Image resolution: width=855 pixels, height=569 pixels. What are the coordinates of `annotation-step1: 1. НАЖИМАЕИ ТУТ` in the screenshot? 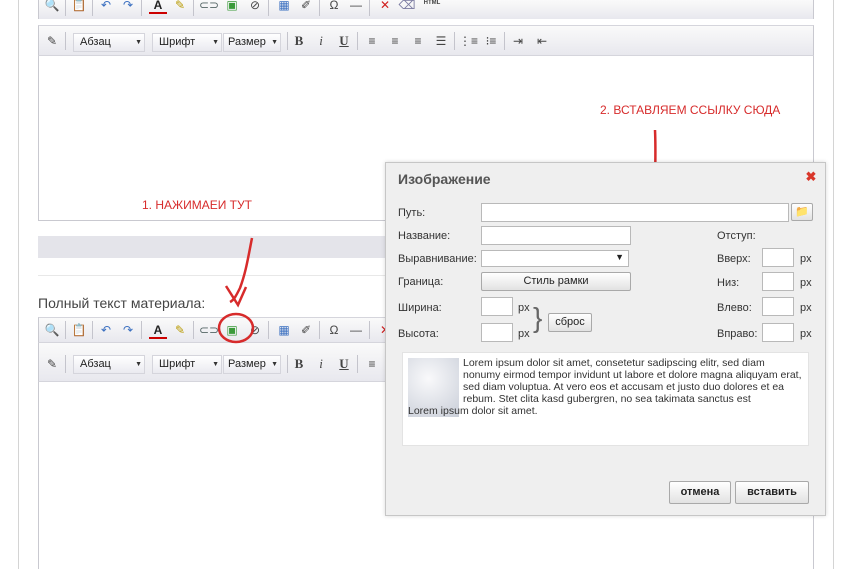 It's located at (197, 205).